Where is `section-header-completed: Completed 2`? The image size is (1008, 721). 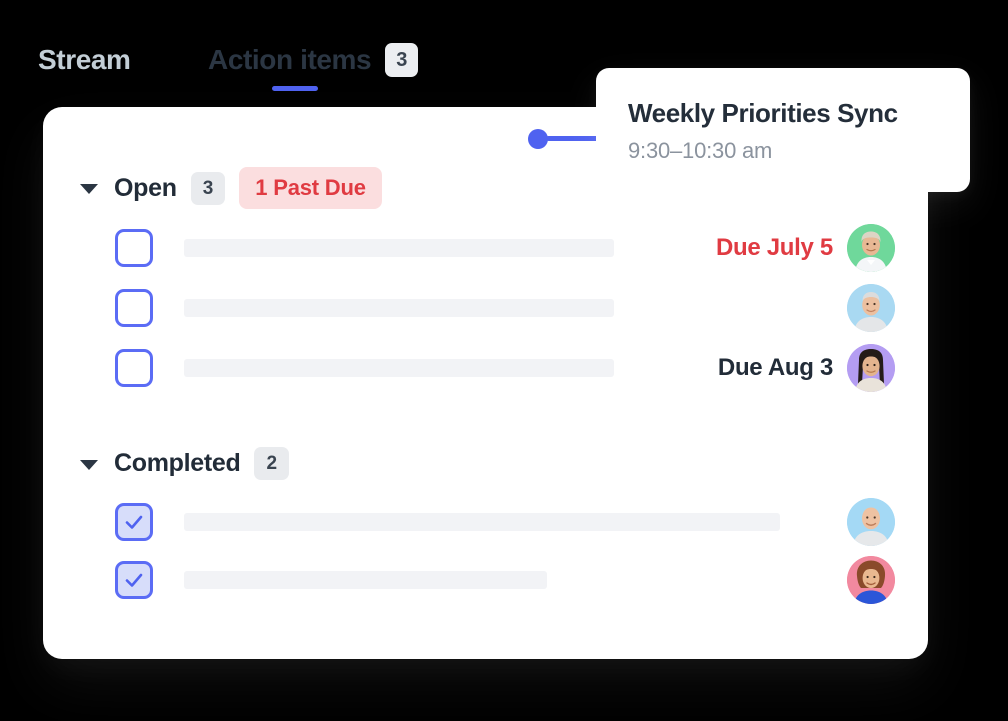
section-header-completed: Completed 2 is located at coordinates (185, 463).